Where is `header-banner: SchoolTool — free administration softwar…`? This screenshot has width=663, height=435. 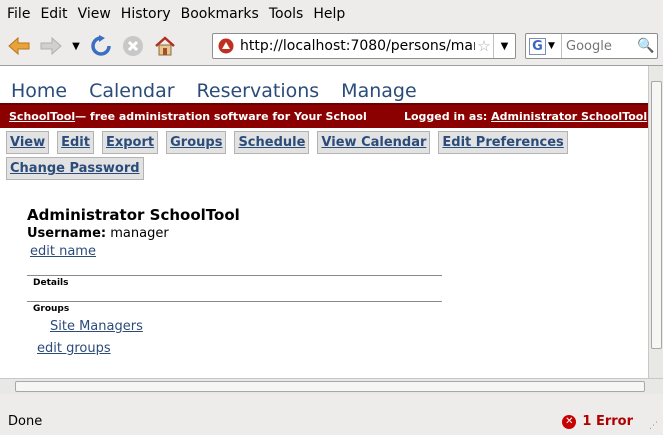
header-banner: SchoolTool — free administration softwar… is located at coordinates (331, 115).